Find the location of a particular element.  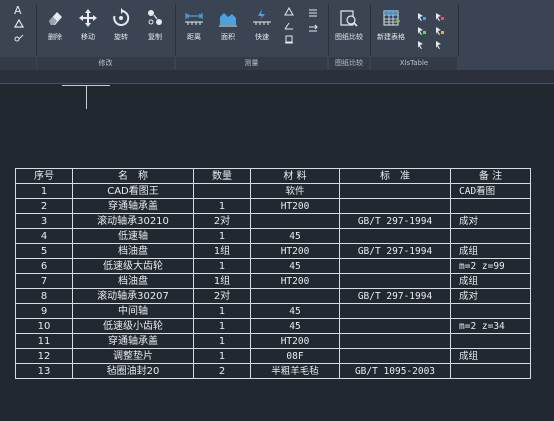

panel-measure-title: 测量 is located at coordinates (251, 63).